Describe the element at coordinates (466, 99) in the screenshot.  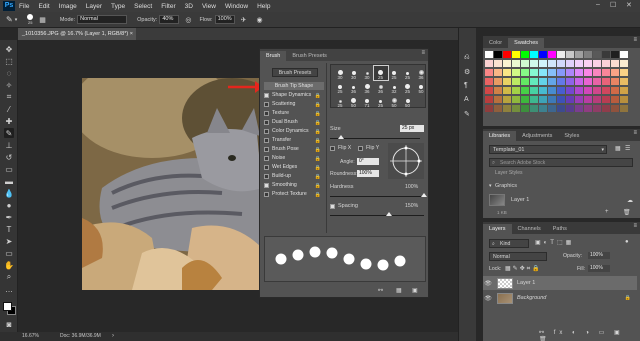
I see `character-icon: A` at that location.